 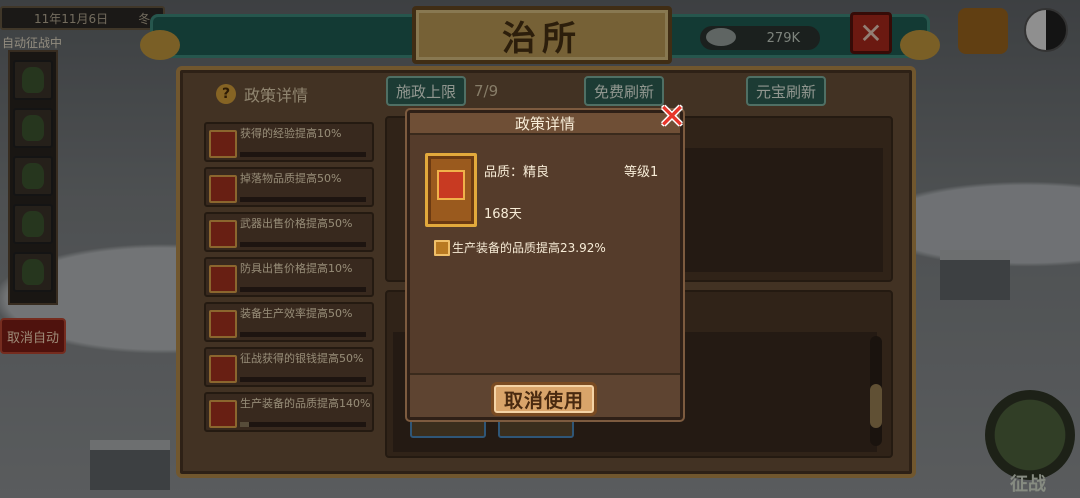 I want to click on policy-item: 掉落物品质提高50%, so click(x=289, y=187).